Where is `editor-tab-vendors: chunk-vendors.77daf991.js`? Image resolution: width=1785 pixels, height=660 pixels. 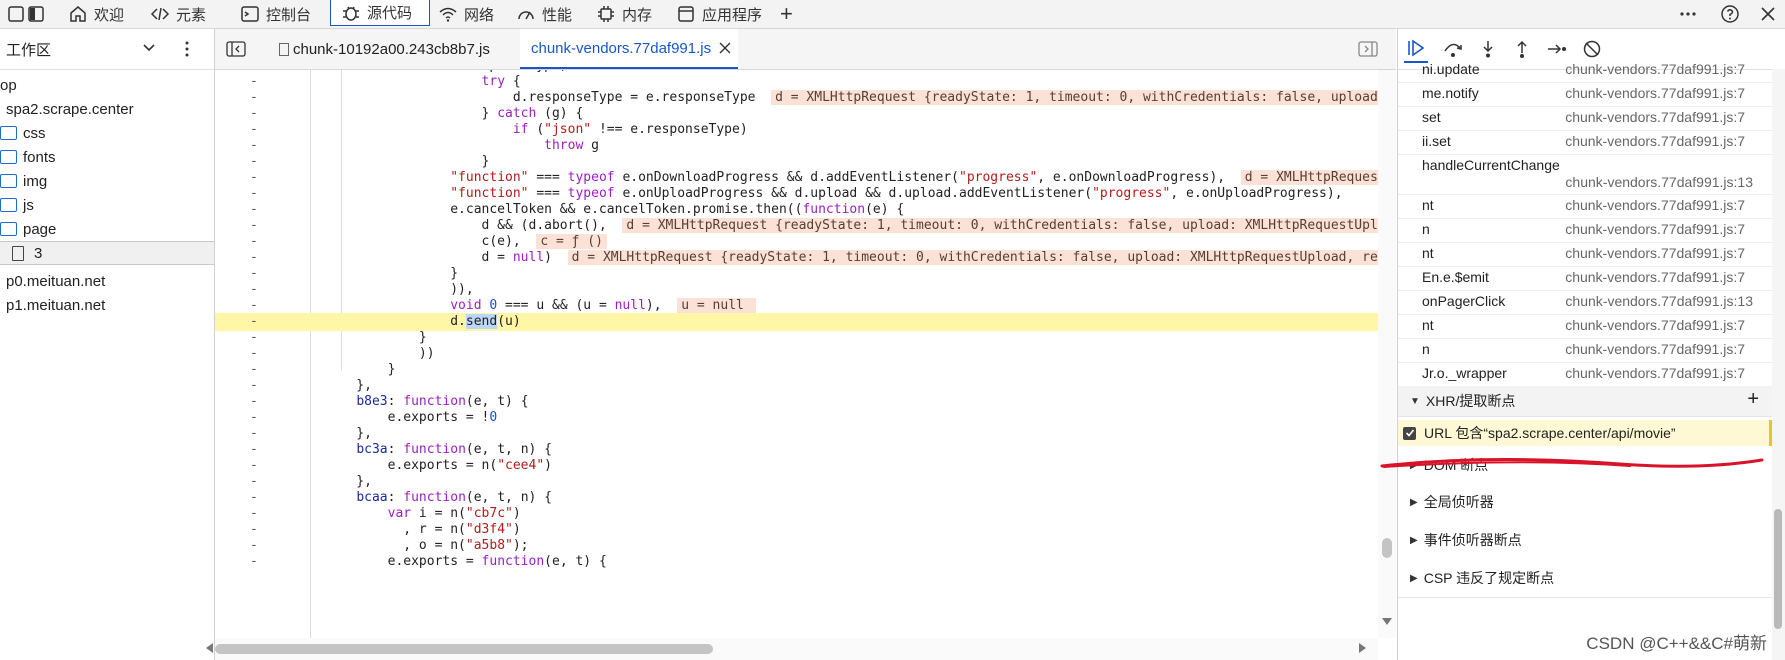 editor-tab-vendors: chunk-vendors.77daf991.js is located at coordinates (629, 49).